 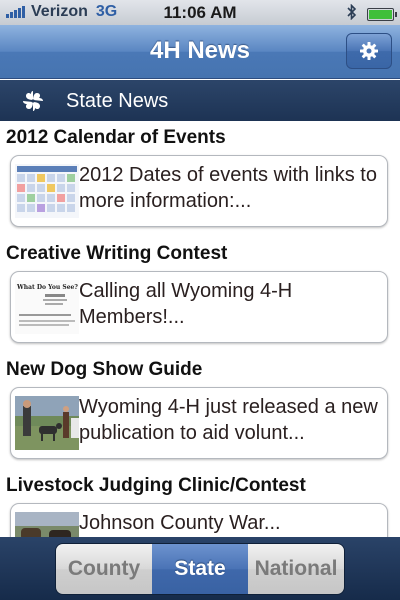 I want to click on section-title: State News, so click(x=117, y=101).